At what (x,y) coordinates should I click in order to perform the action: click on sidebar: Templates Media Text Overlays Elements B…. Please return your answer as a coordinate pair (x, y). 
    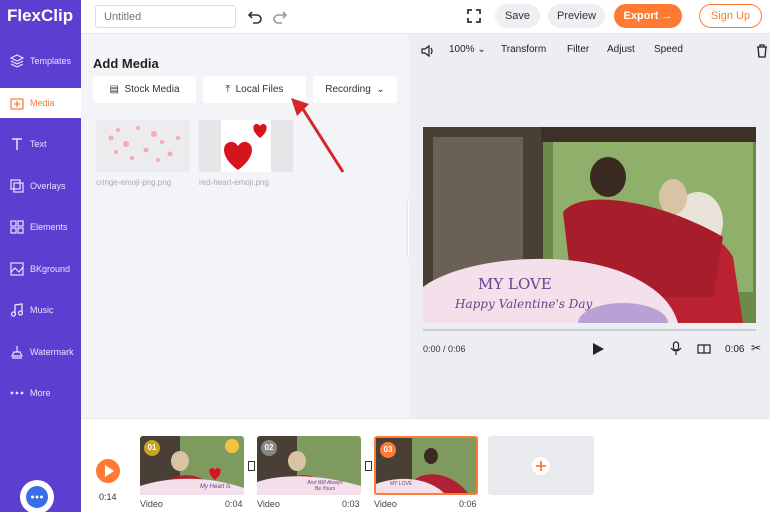
    Looking at the image, I should click on (40, 273).